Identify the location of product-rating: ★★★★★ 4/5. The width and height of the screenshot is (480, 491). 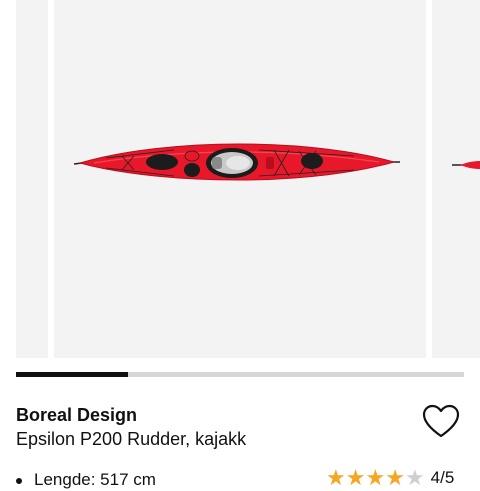
(390, 479).